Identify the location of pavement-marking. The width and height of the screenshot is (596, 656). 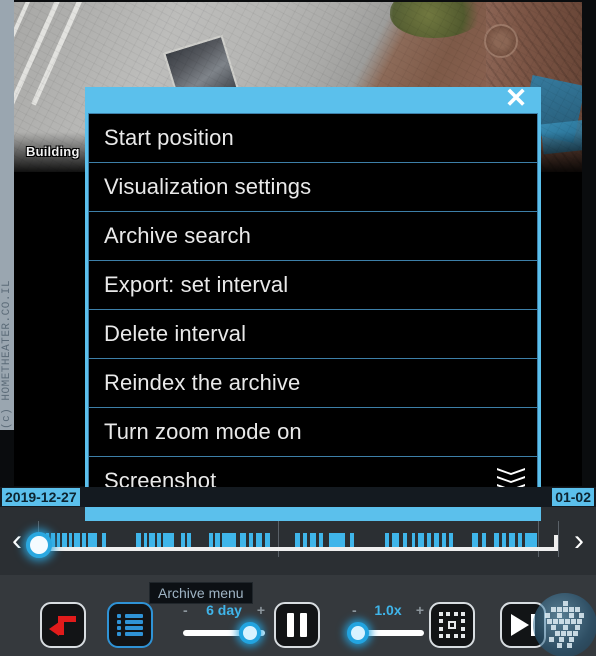
(37, 60).